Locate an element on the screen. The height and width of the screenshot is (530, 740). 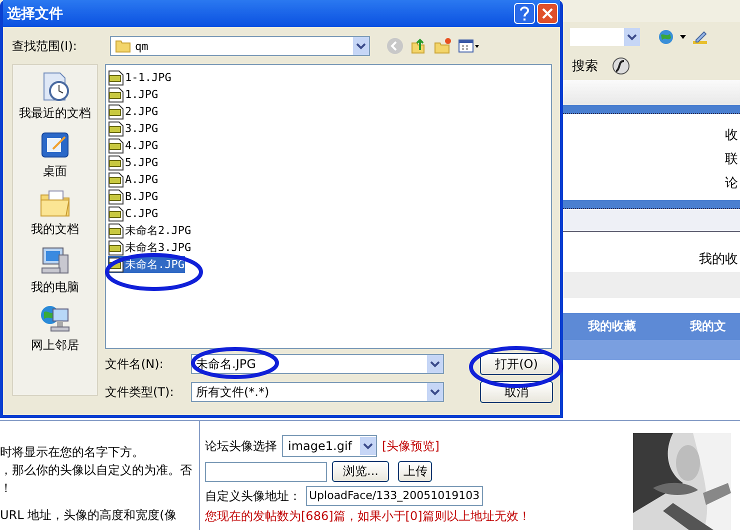
file-item: 3.JPG is located at coordinates (133, 128).